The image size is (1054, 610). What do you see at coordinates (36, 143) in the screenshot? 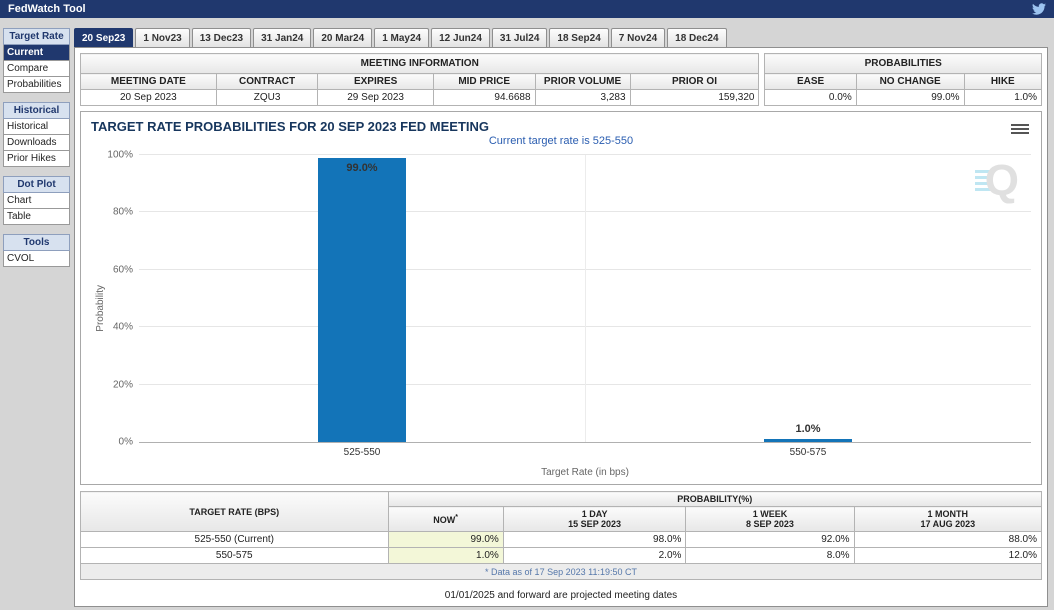
I see `sidebar-item-downloads: Downloads` at bounding box center [36, 143].